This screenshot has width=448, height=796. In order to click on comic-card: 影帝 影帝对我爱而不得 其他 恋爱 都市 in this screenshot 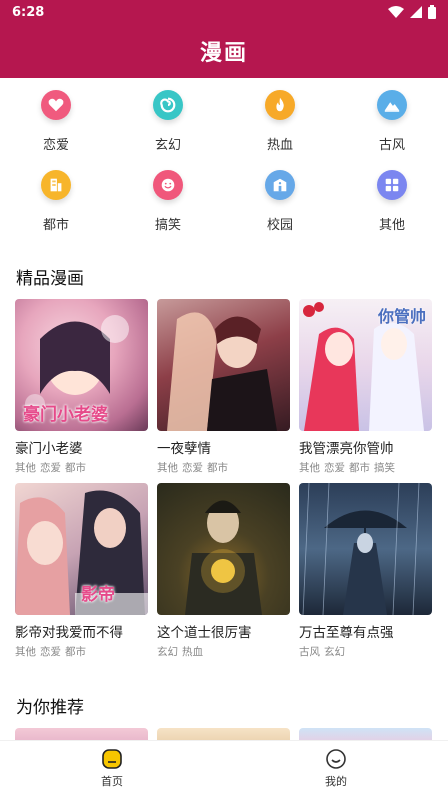, I will do `click(81, 571)`.